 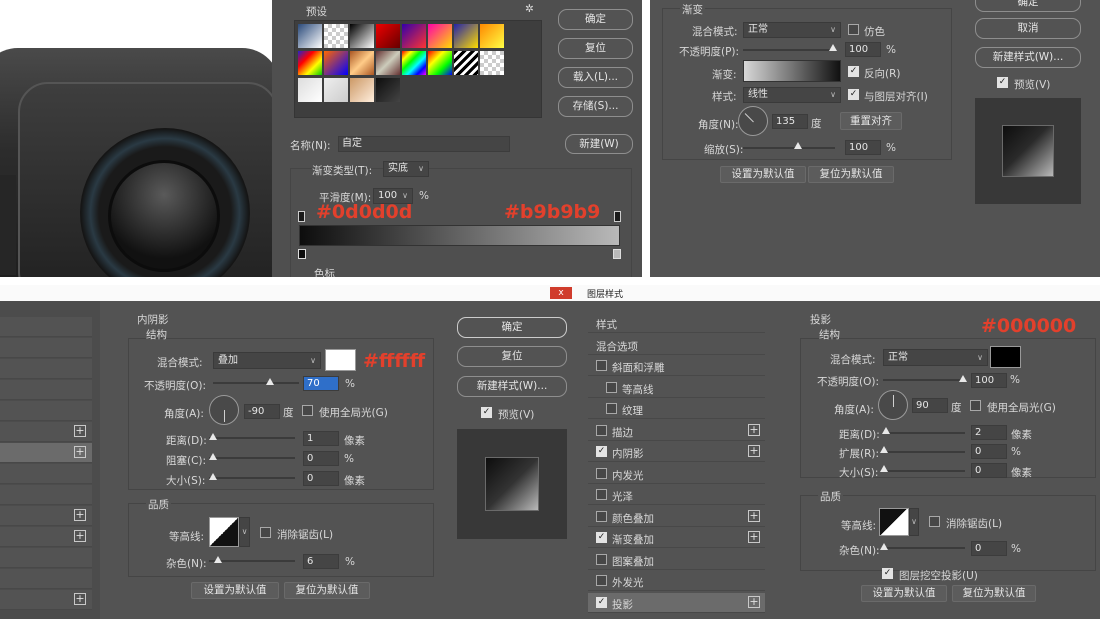 I want to click on sidebar-item: ✓ 渐变叠加 +, so click(x=676, y=538).